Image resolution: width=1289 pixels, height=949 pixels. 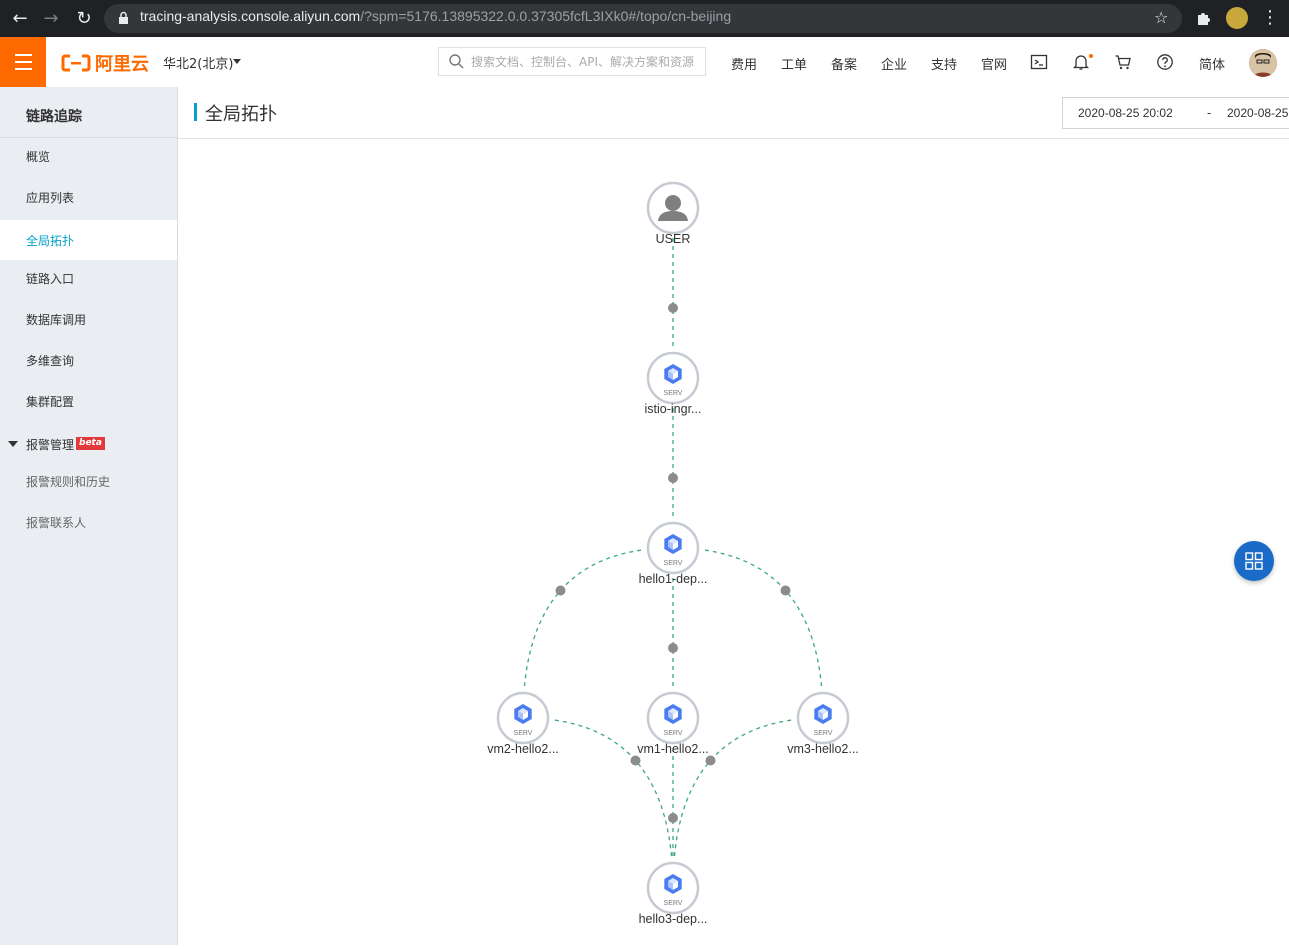 What do you see at coordinates (1123, 62) in the screenshot?
I see `cart-icon` at bounding box center [1123, 62].